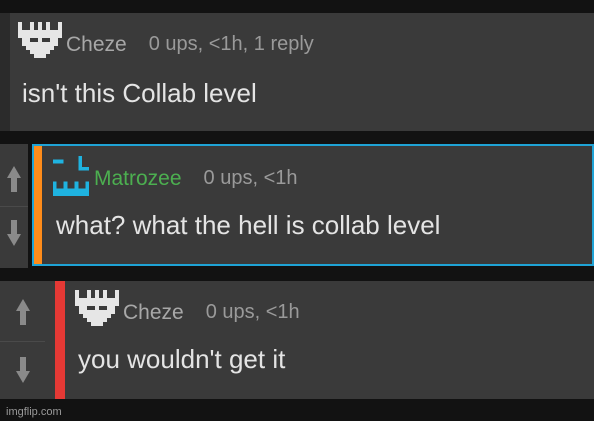 Image resolution: width=594 pixels, height=421 pixels. What do you see at coordinates (139, 93) in the screenshot?
I see `comment-1-text: isn't this Collab level` at bounding box center [139, 93].